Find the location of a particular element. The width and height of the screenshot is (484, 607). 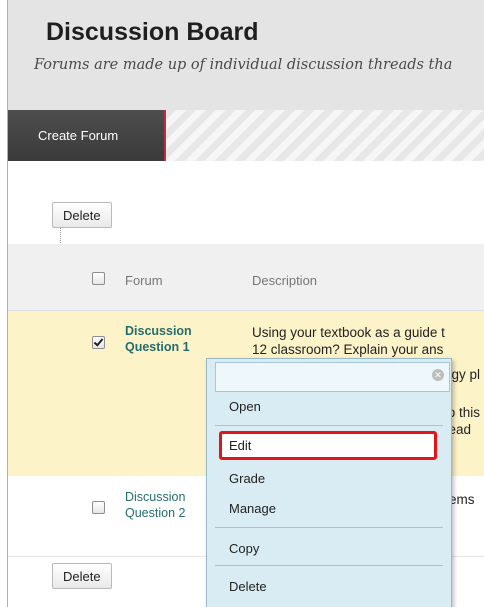

menu-item-delete: Delete is located at coordinates (248, 586).